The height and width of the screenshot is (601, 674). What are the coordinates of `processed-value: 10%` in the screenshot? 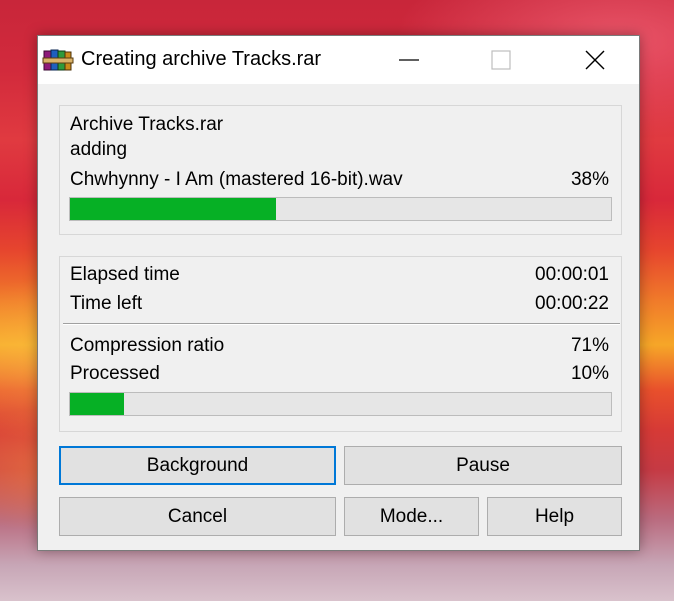 It's located at (589, 373).